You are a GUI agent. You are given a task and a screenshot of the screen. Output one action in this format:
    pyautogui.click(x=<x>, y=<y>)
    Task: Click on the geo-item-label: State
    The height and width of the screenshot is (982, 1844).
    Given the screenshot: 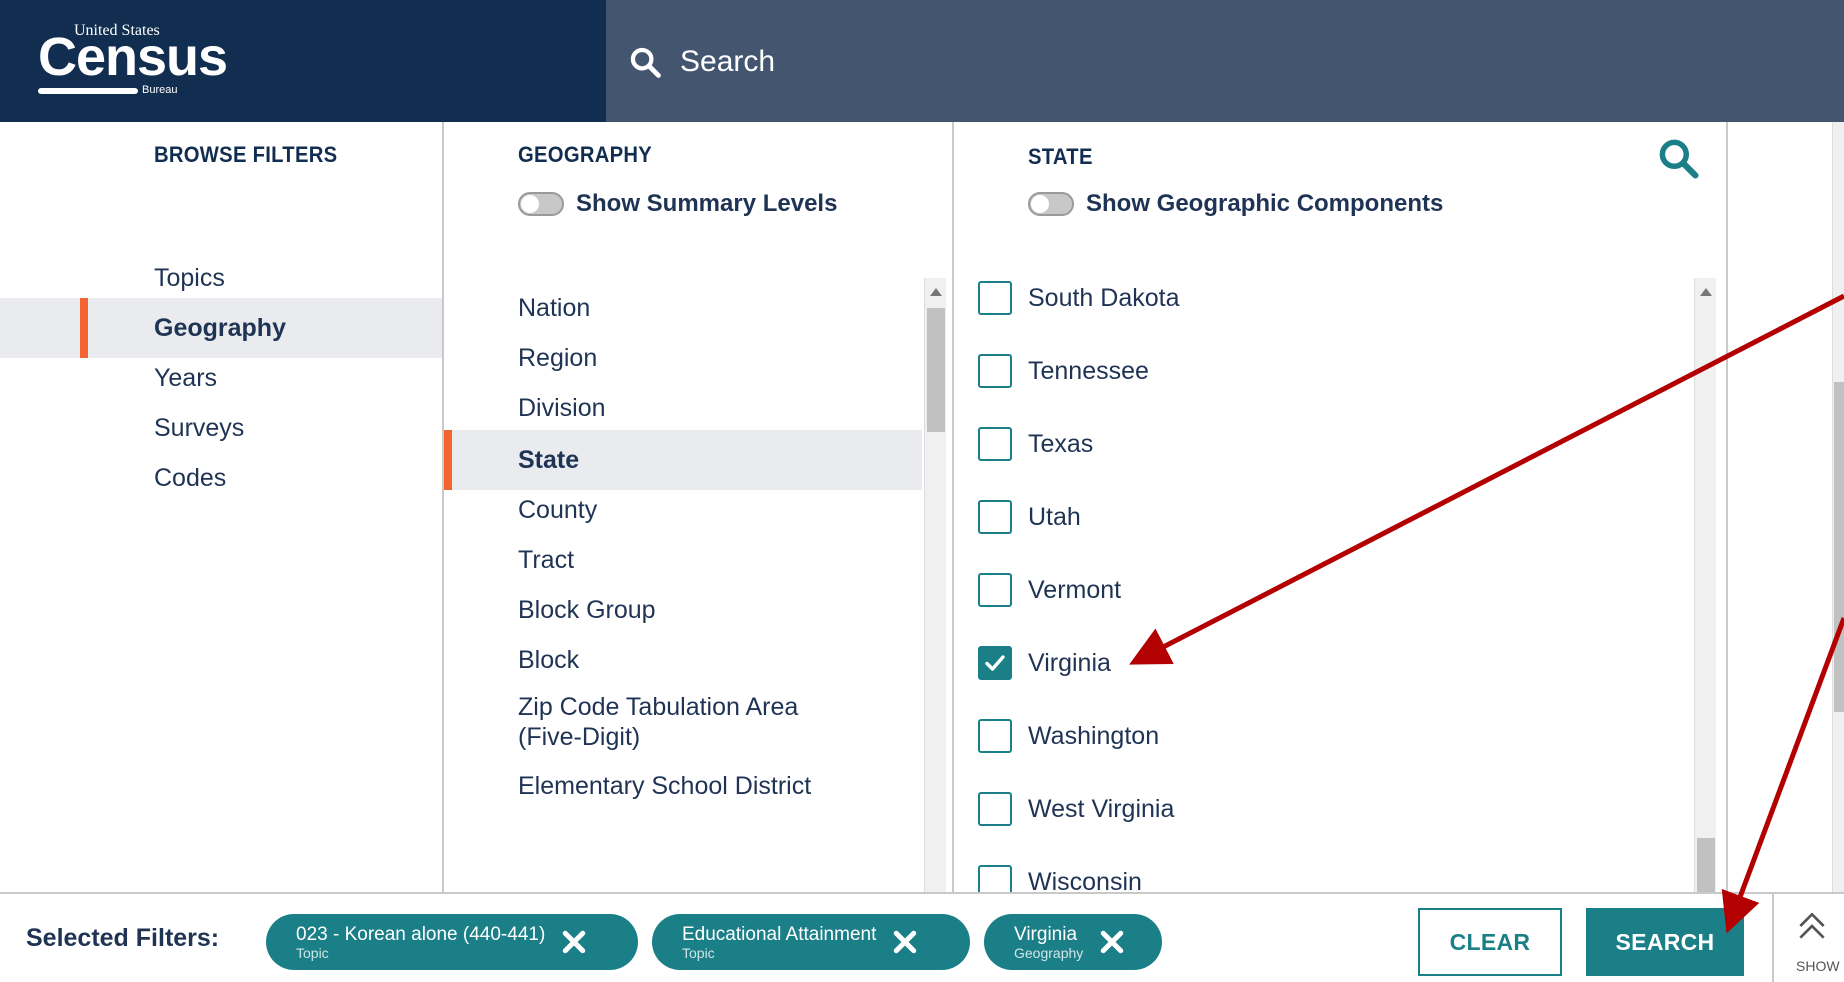 What is the action you would take?
    pyautogui.click(x=549, y=459)
    